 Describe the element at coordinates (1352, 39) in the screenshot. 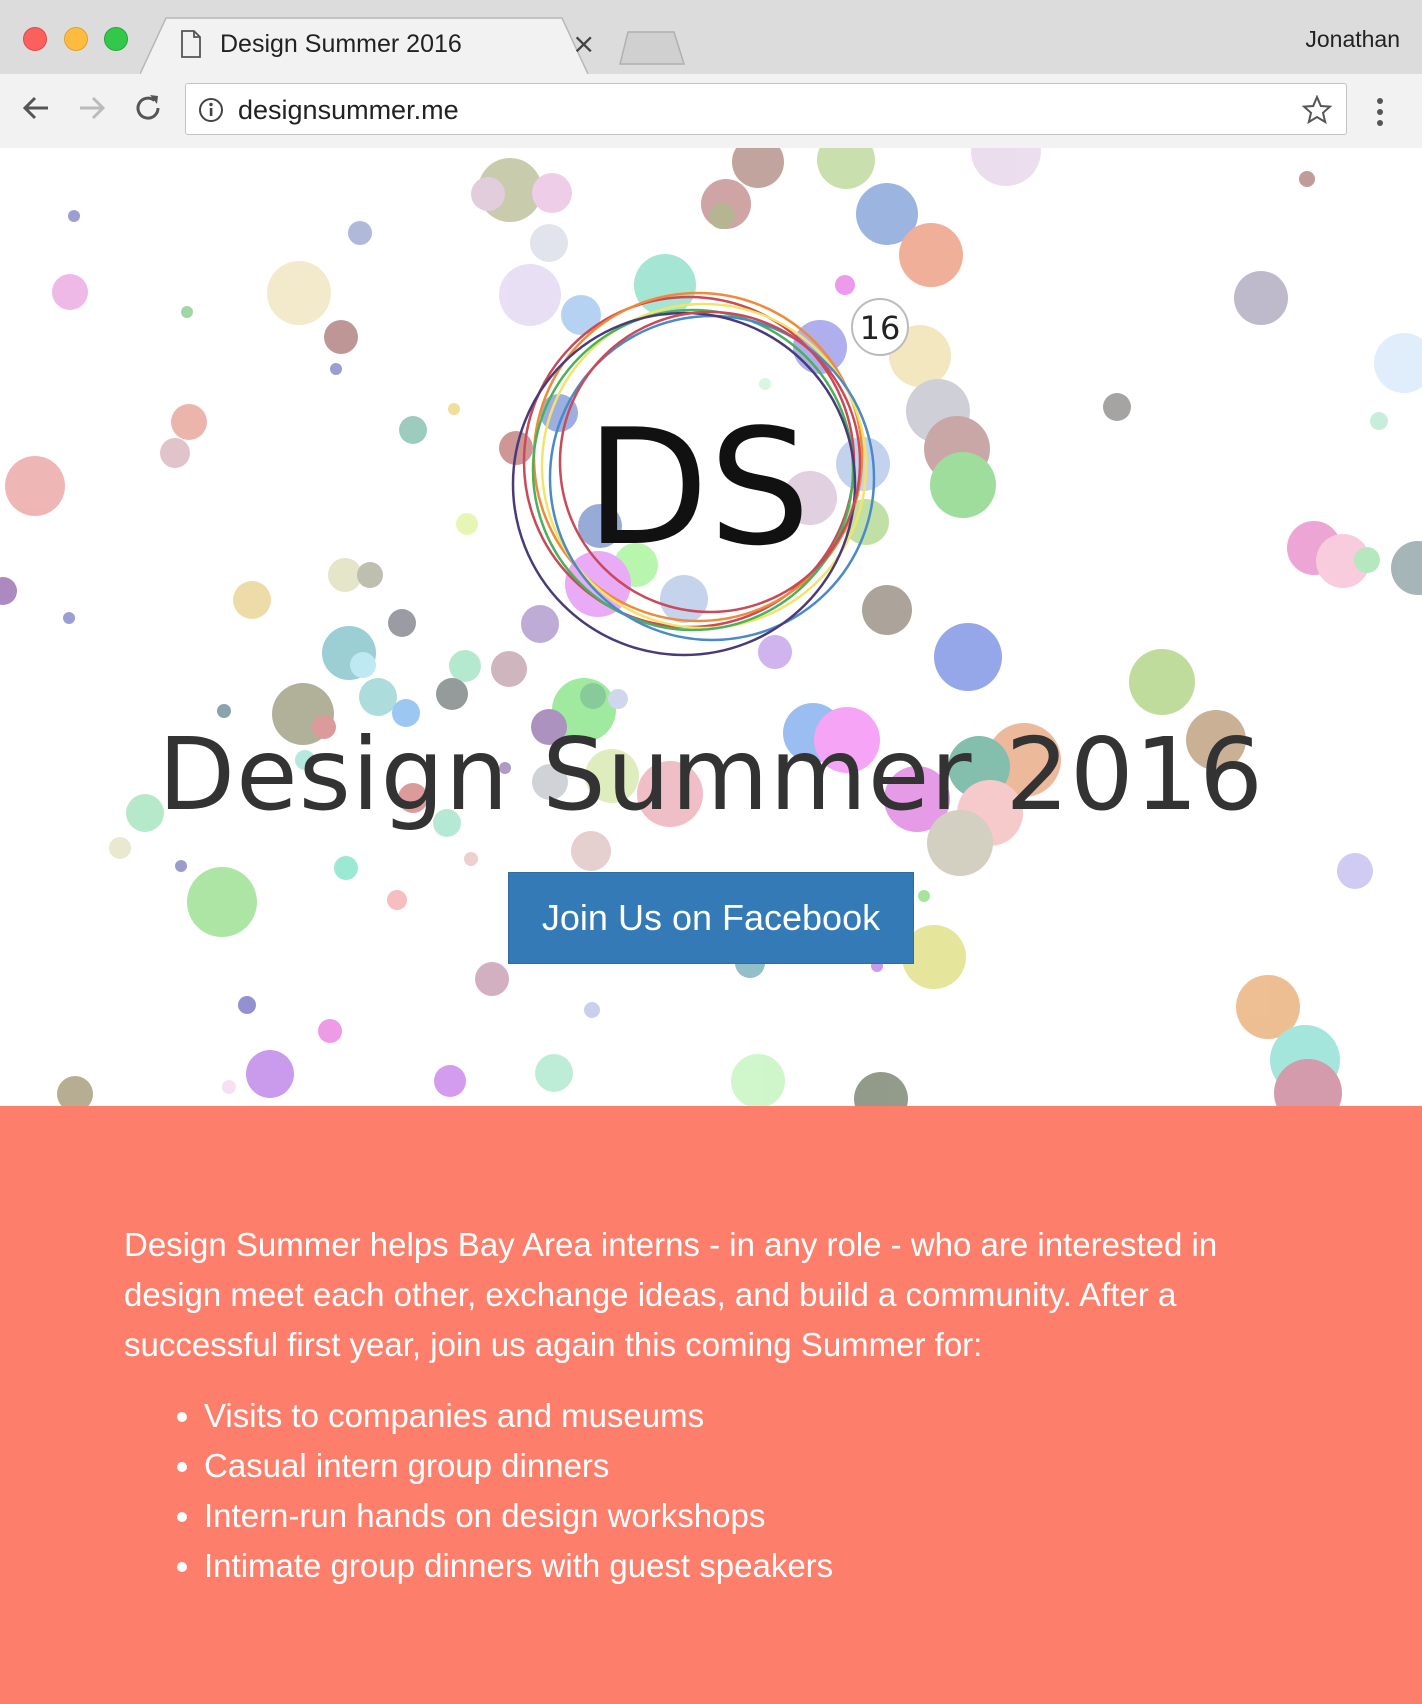

I see `profile-name: Jonathan` at that location.